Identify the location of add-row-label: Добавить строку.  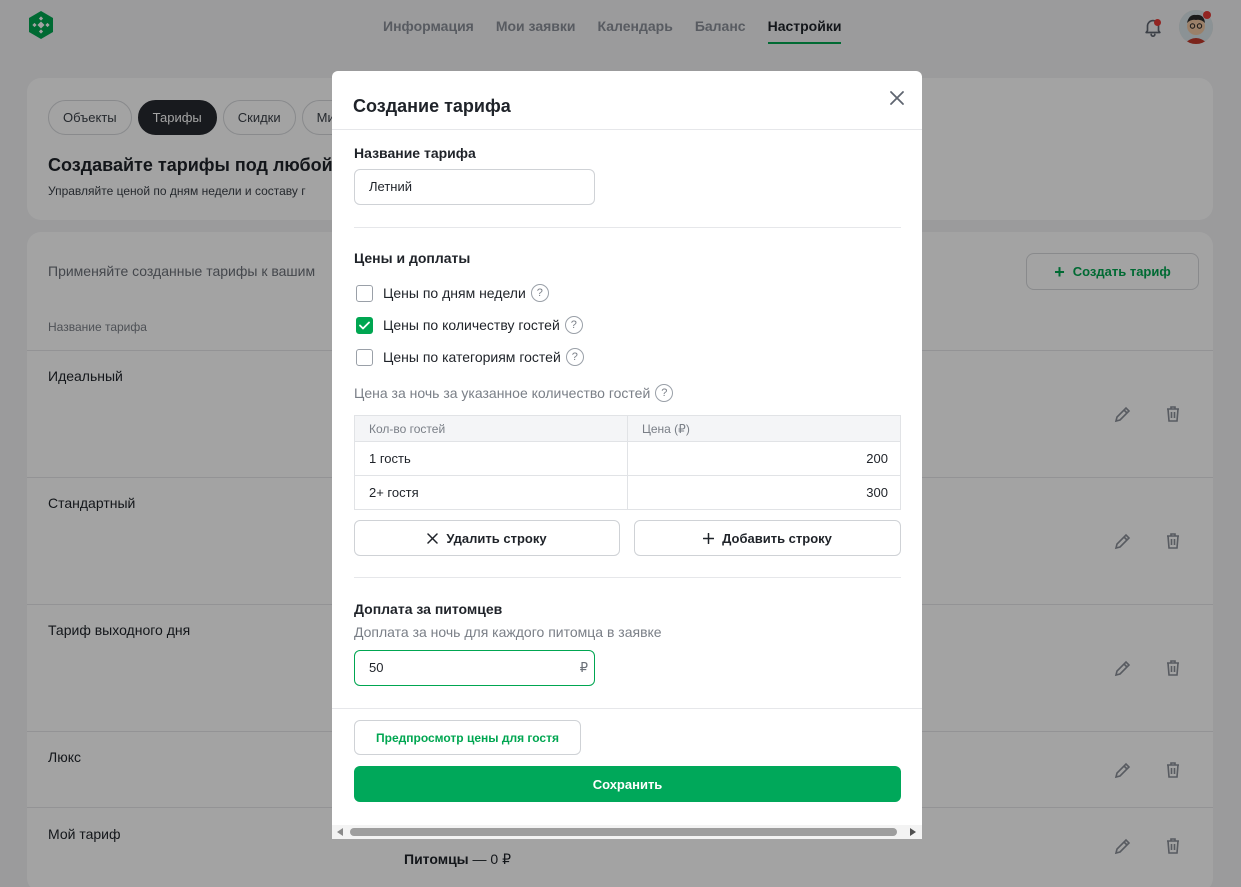
(777, 538).